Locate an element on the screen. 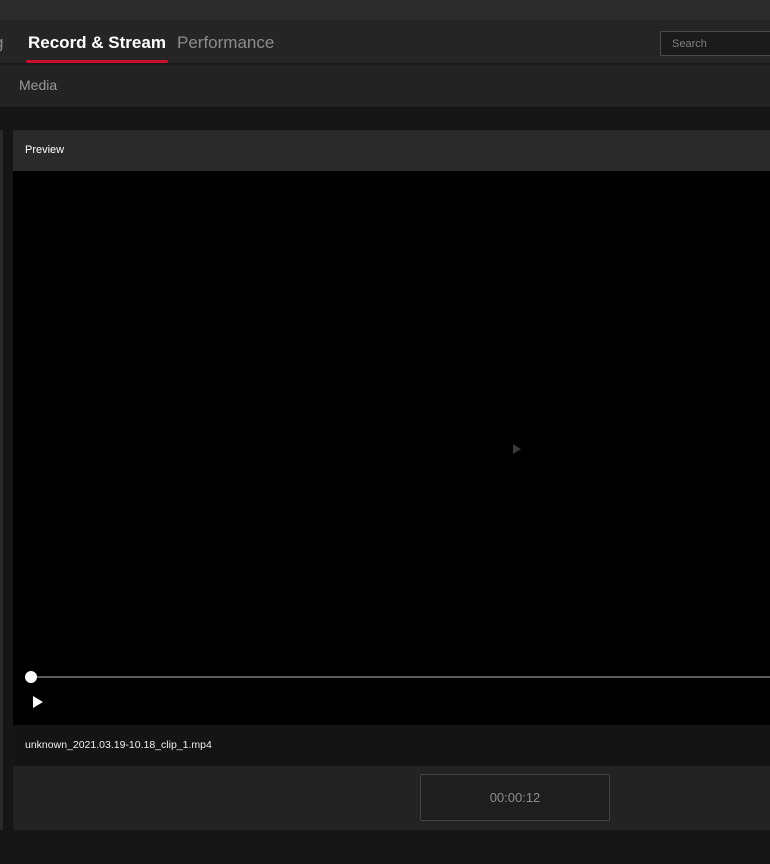 The height and width of the screenshot is (864, 770). search-input is located at coordinates (715, 43).